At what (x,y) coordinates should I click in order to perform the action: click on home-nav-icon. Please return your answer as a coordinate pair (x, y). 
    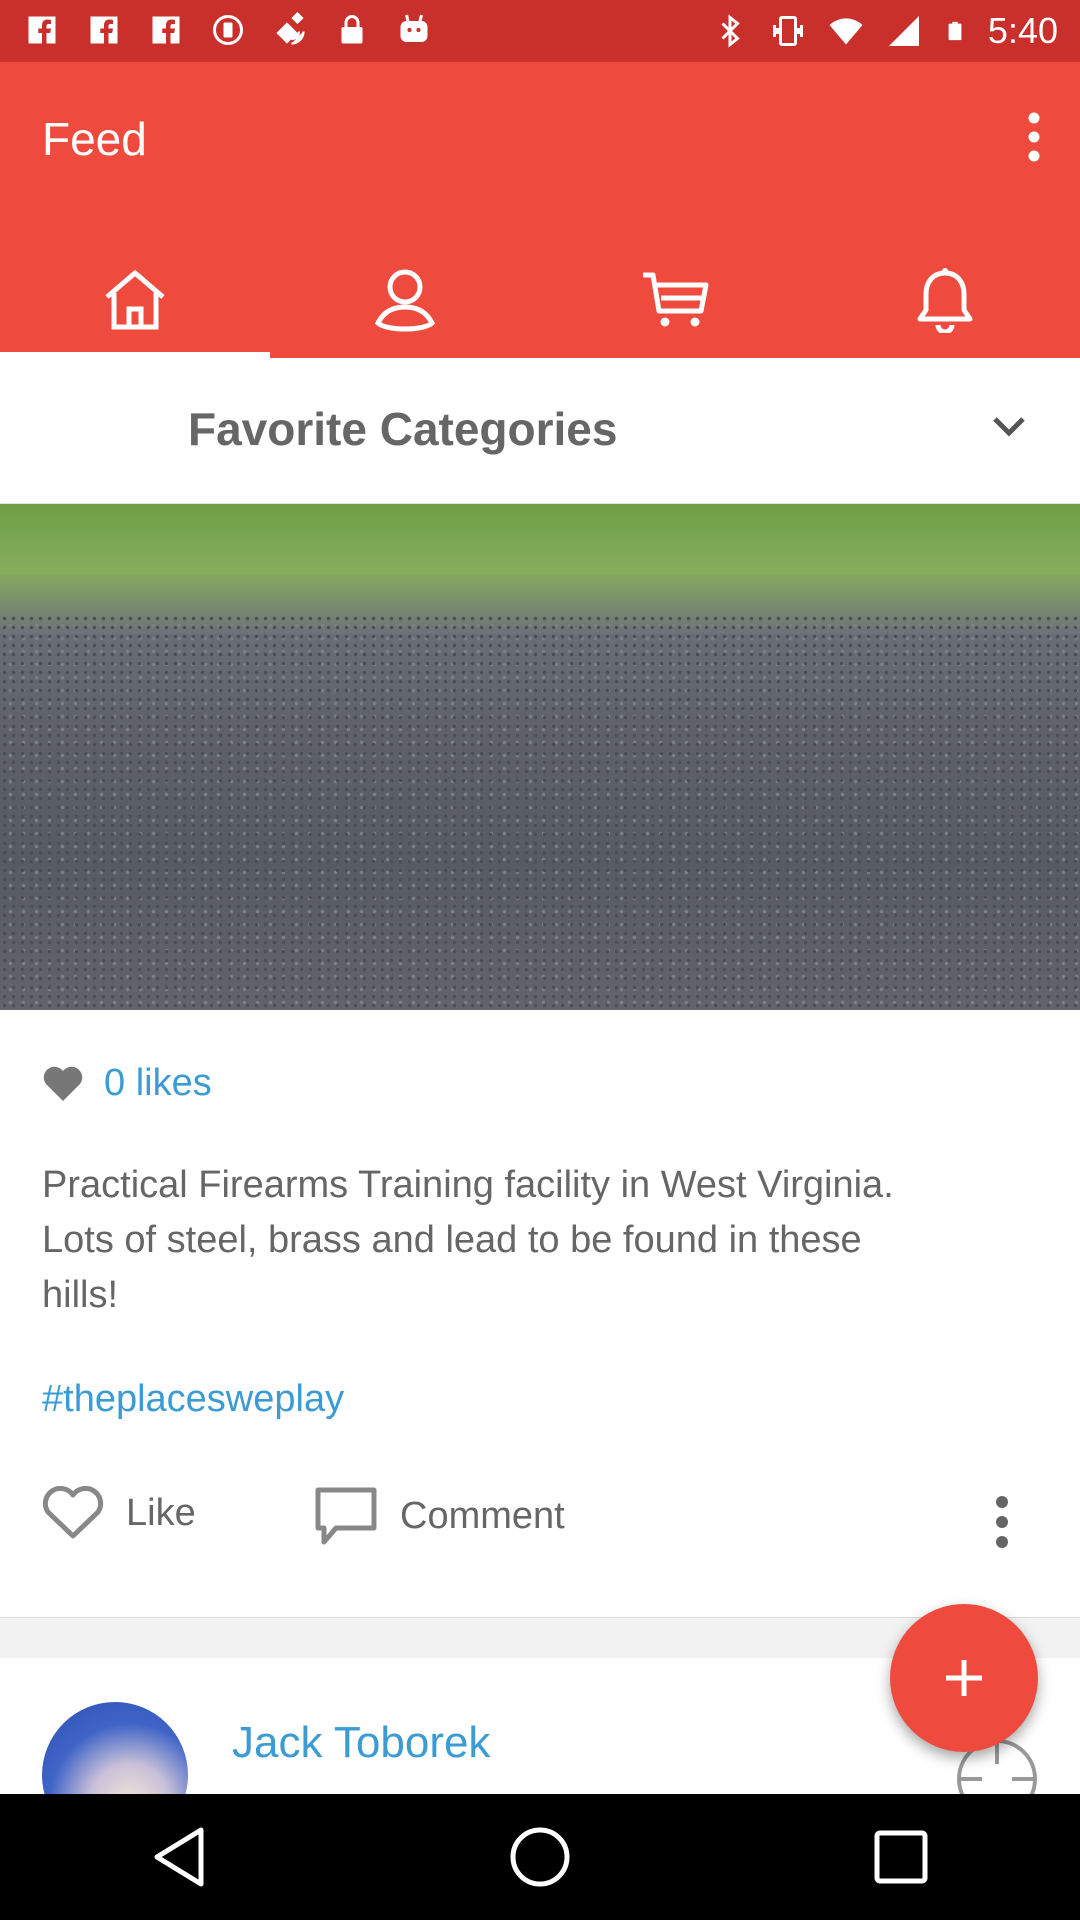
    Looking at the image, I should click on (540, 1857).